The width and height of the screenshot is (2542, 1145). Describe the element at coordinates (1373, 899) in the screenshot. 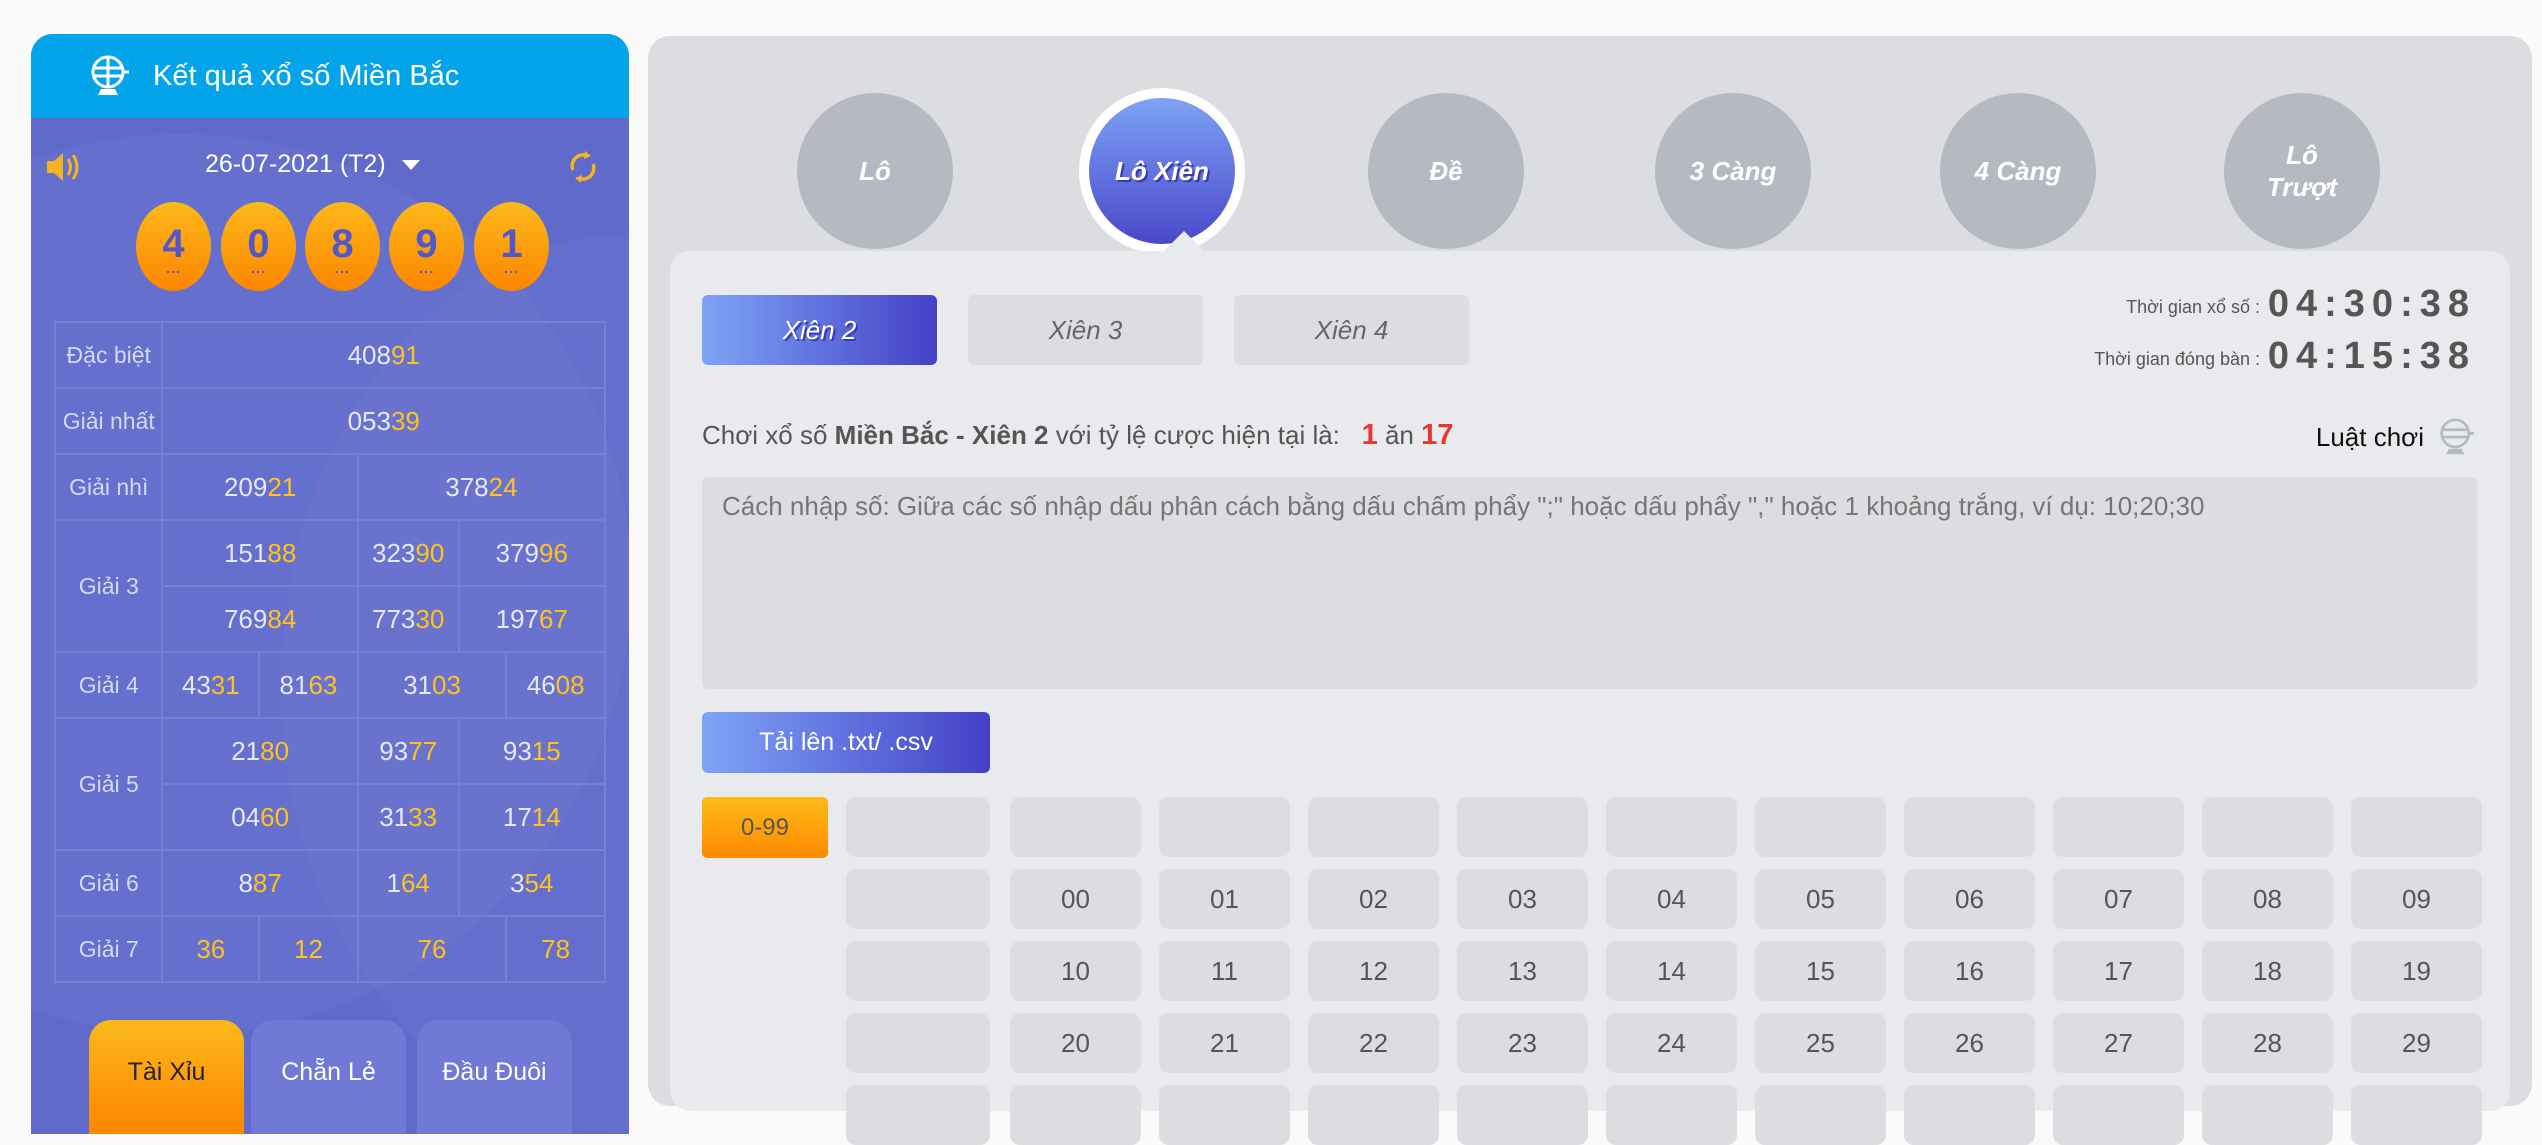

I see `number-cell: 02` at that location.